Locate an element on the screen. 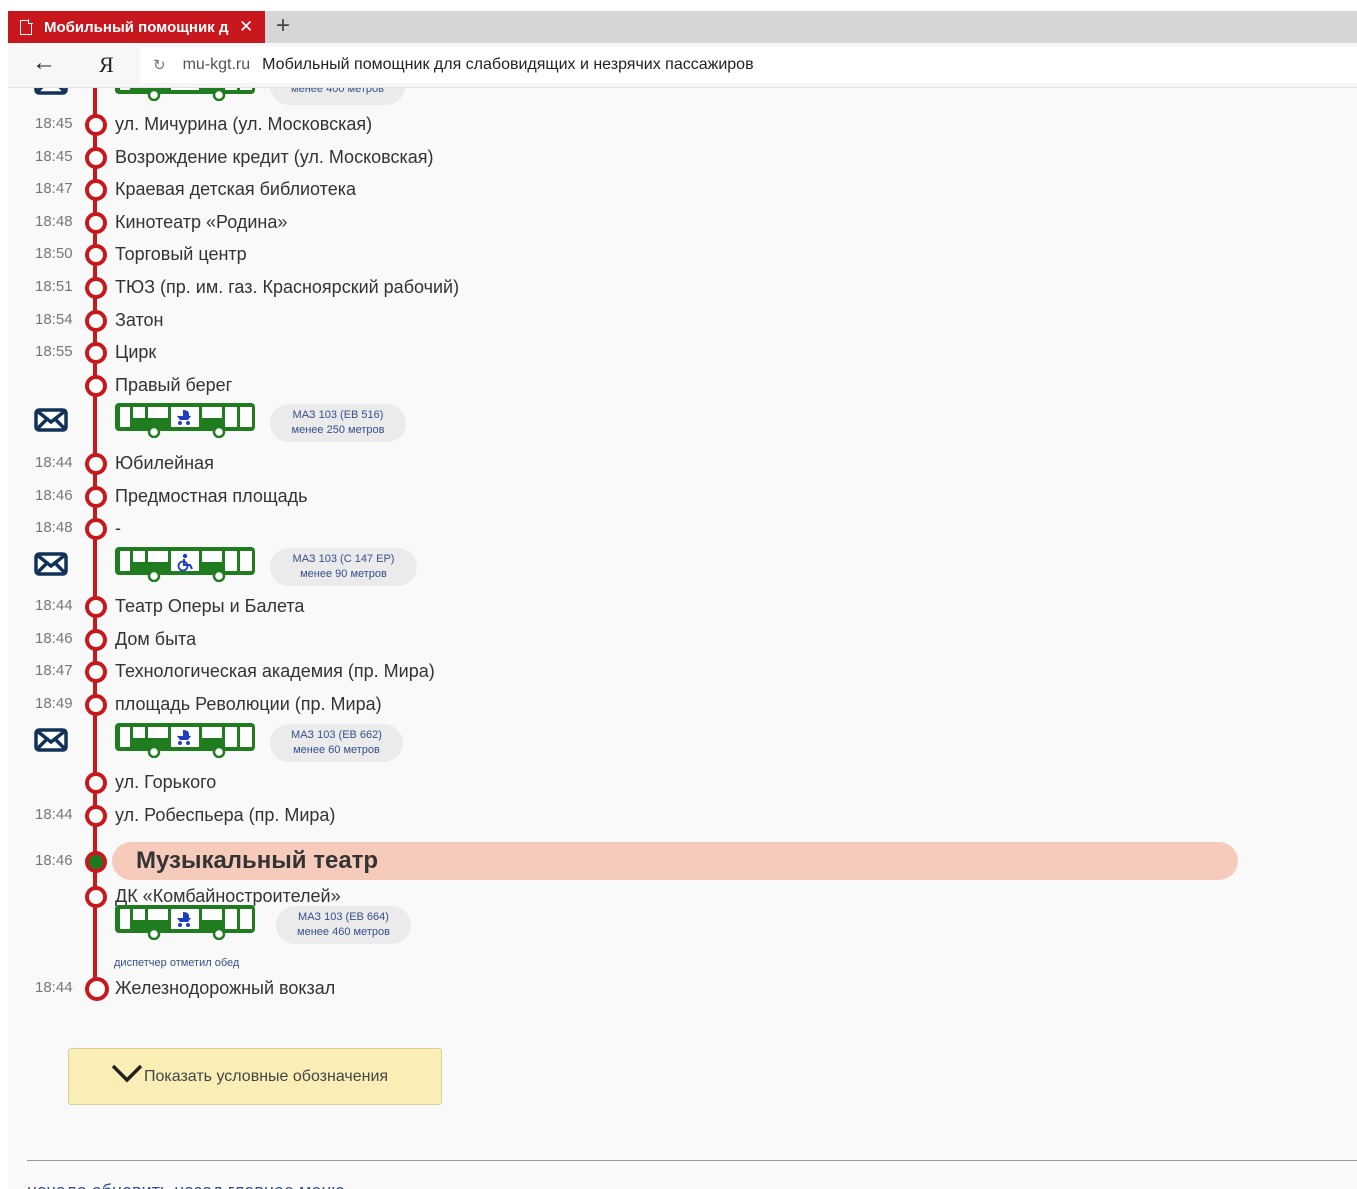 The height and width of the screenshot is (1189, 1357). bus-info-pill: МАЗ 103 (ЕВ 664) менее 460 метров is located at coordinates (343, 925).